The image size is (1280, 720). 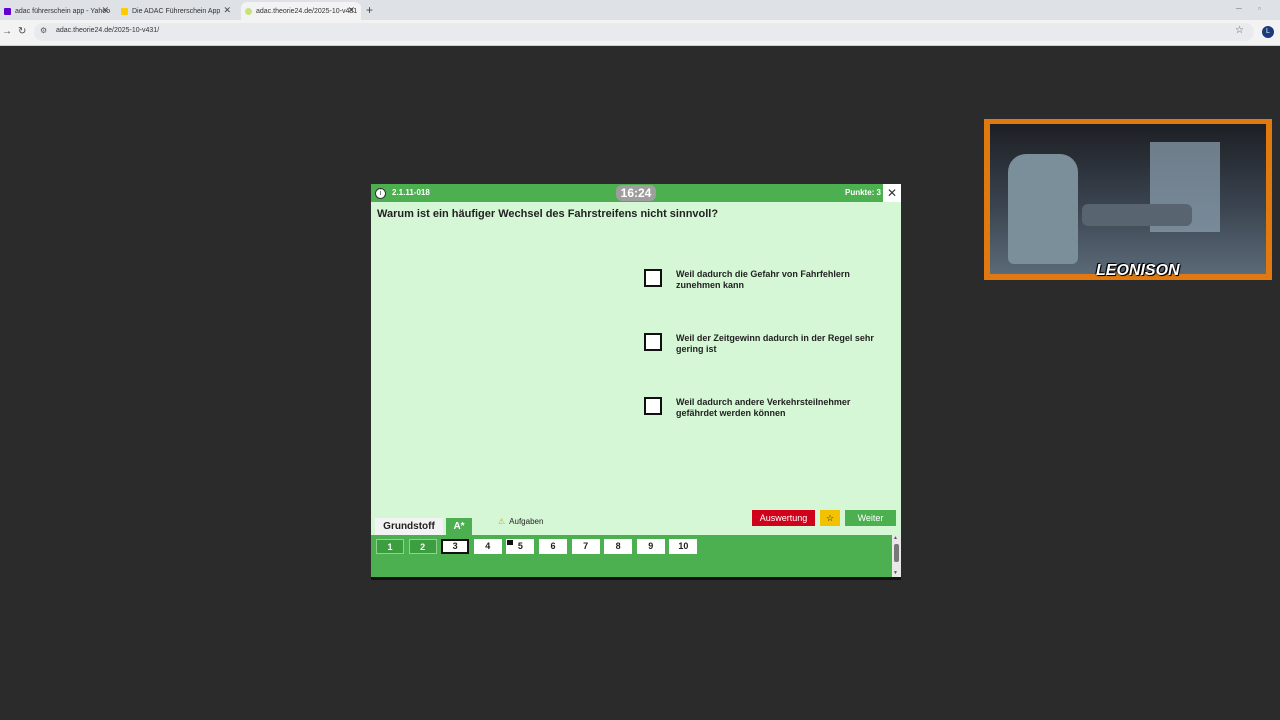 What do you see at coordinates (650, 546) in the screenshot?
I see `question-number-9: 9` at bounding box center [650, 546].